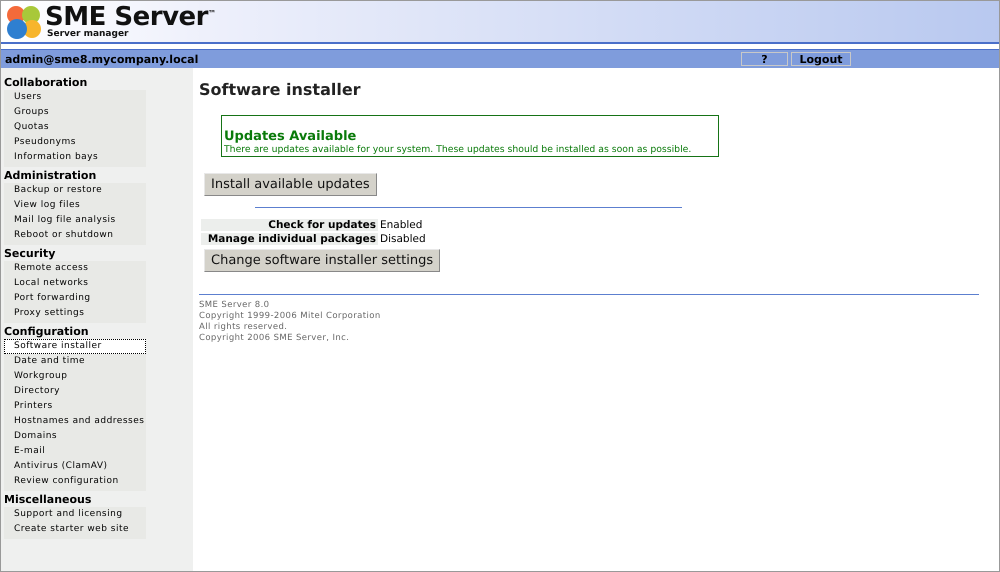 The image size is (1000, 572). I want to click on logo-icon, so click(24, 22).